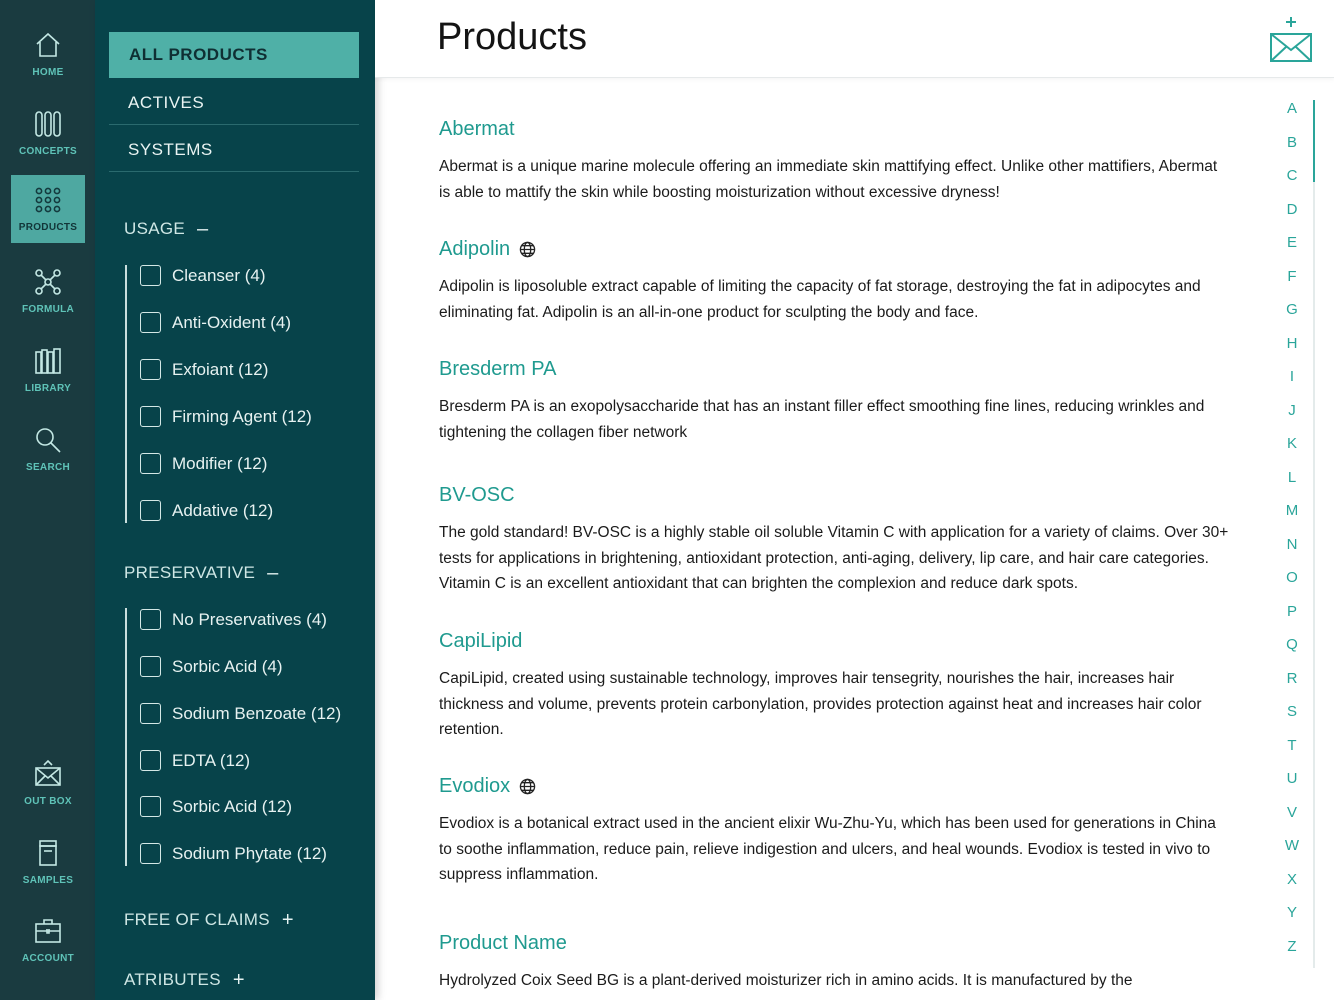 The width and height of the screenshot is (1334, 1000). I want to click on alphabet-scroll-track, so click(1314, 534).